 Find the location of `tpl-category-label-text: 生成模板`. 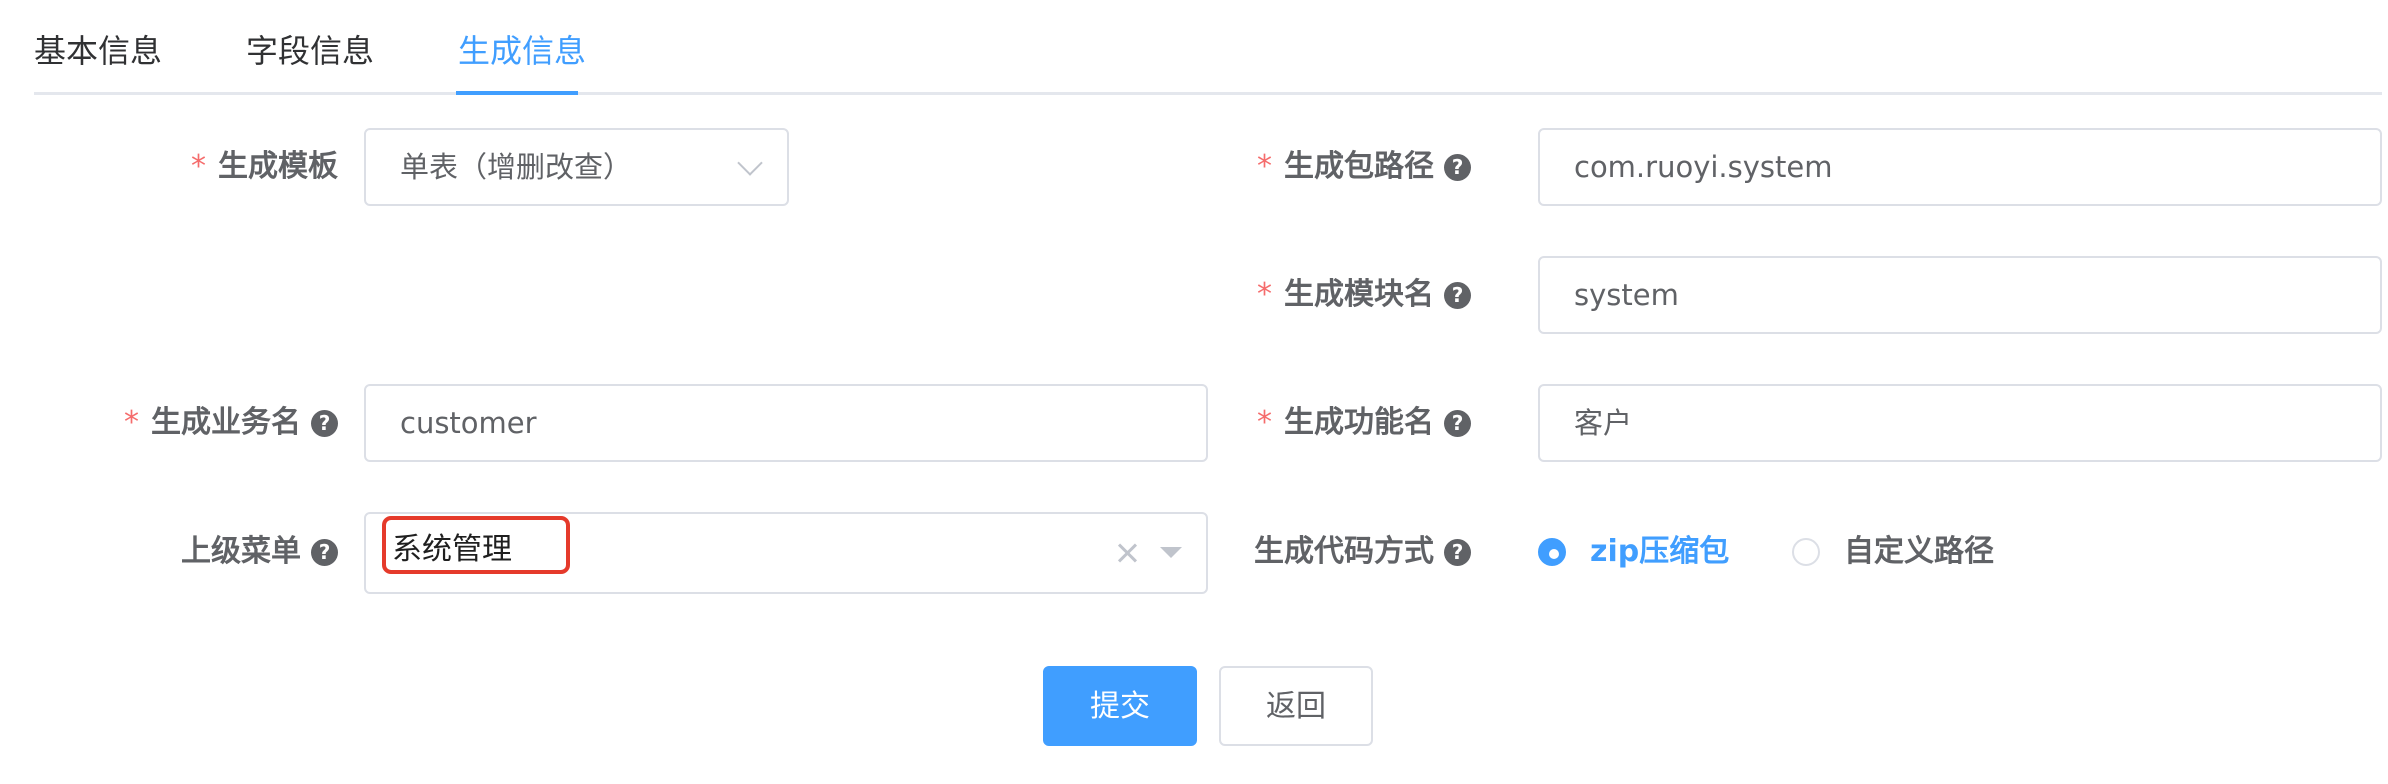

tpl-category-label-text: 生成模板 is located at coordinates (278, 166).